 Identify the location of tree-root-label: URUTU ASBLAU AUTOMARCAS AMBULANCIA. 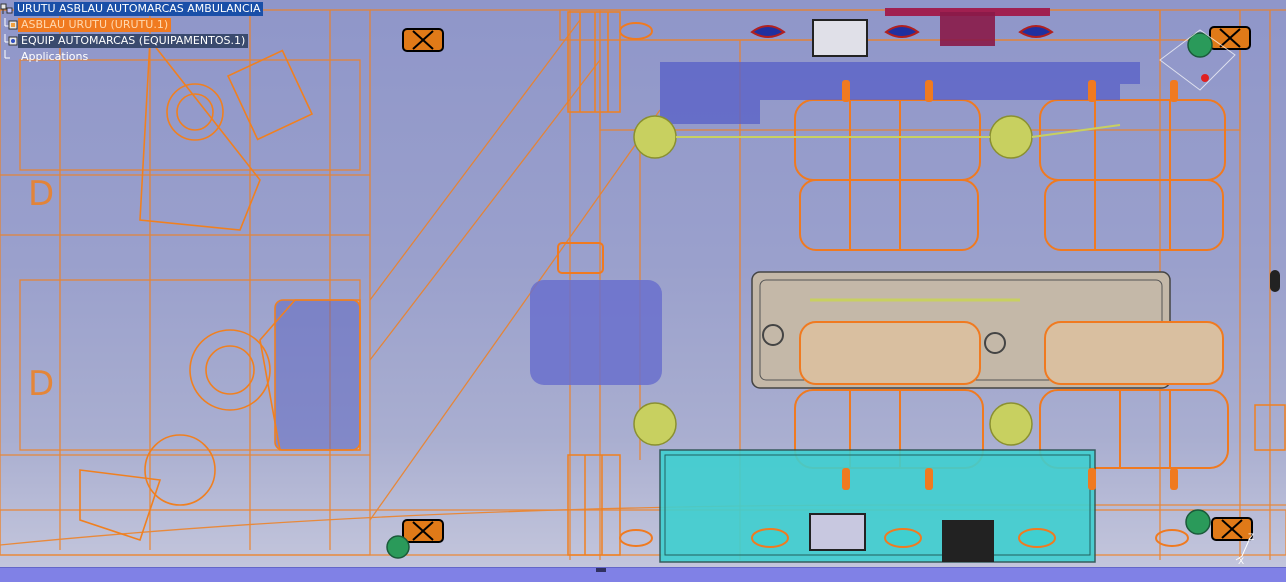
(139, 8).